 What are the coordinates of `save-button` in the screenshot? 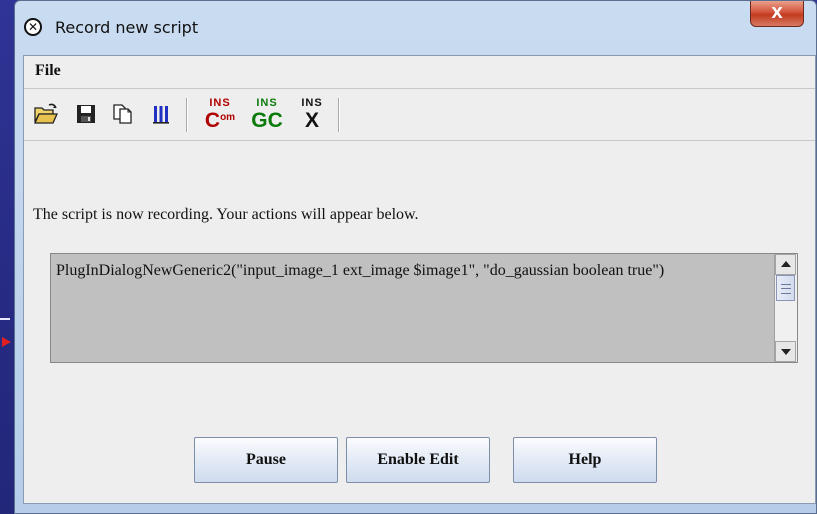 It's located at (86, 114).